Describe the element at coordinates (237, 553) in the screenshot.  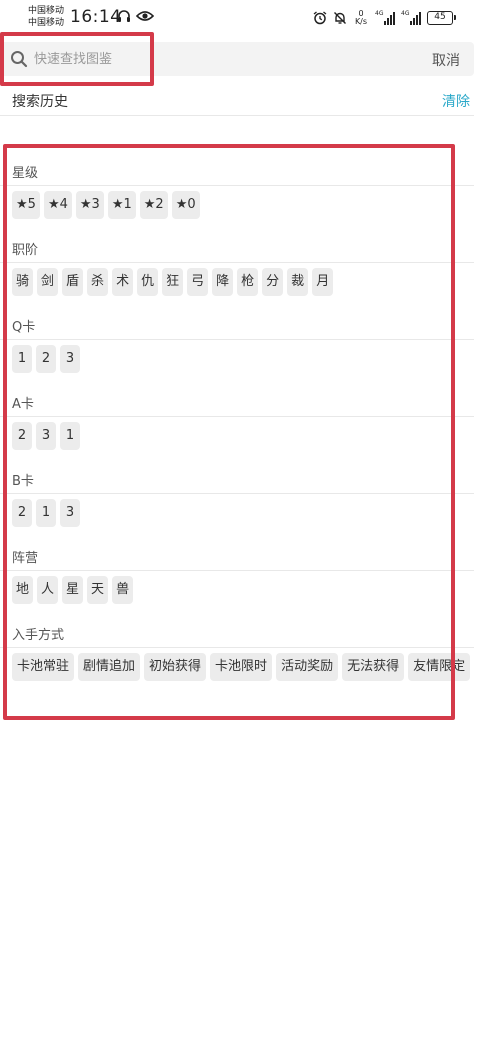
I see `section-title: 阵营` at that location.